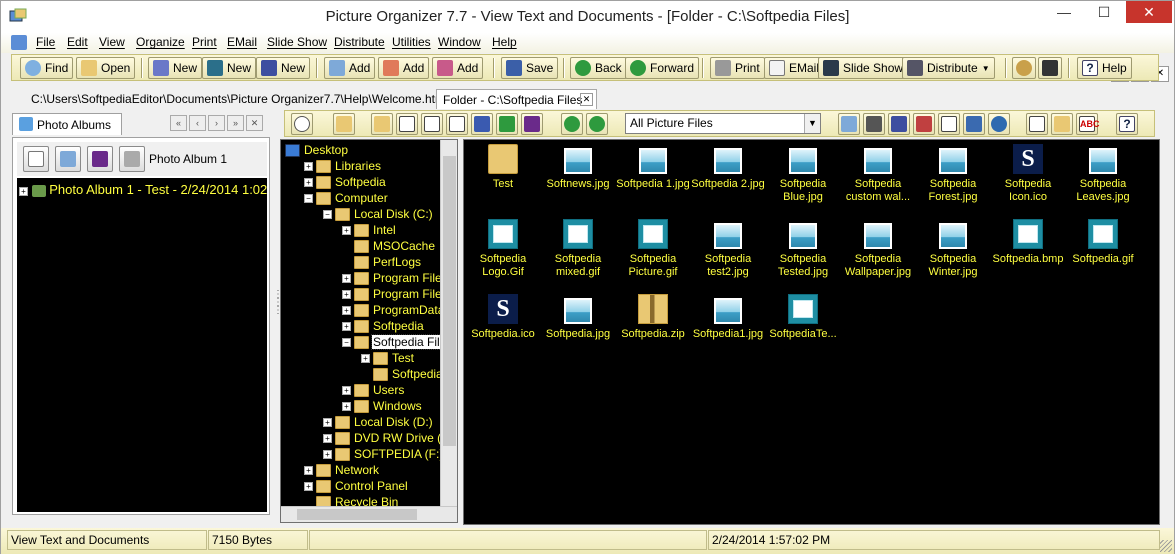  Describe the element at coordinates (1166, 546) in the screenshot. I see `resize-grip` at that location.